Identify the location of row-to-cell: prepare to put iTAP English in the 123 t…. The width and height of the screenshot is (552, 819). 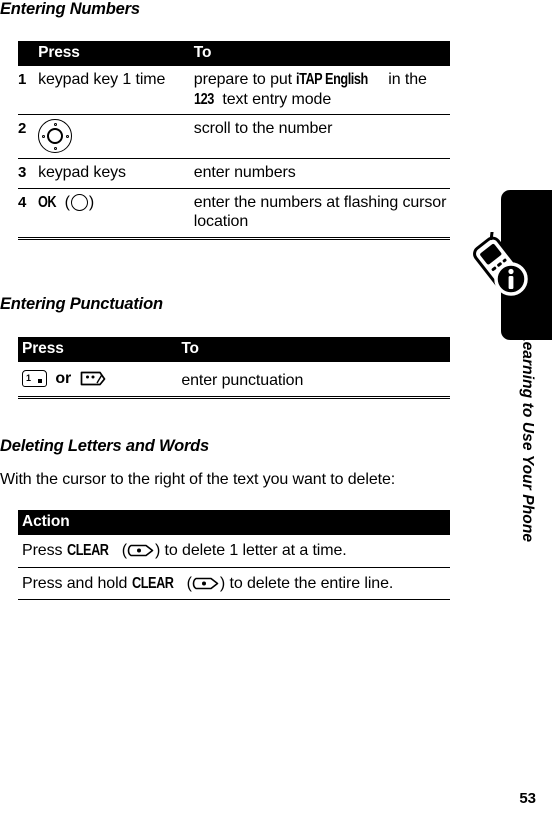
(322, 90).